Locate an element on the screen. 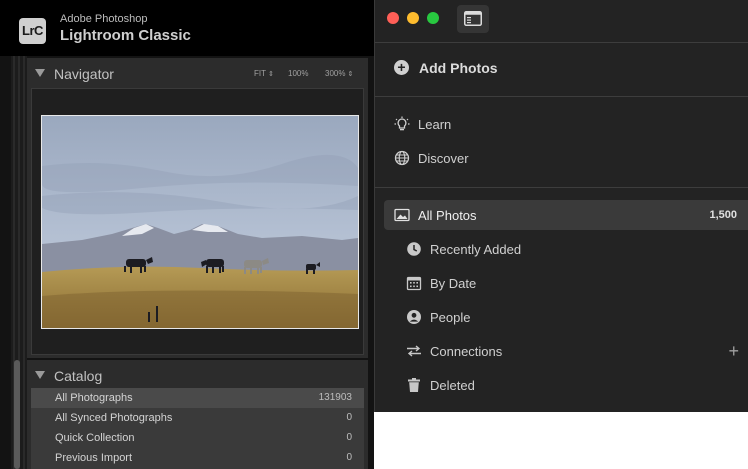 The image size is (748, 469). sidebar-panel-icon is located at coordinates (473, 18).